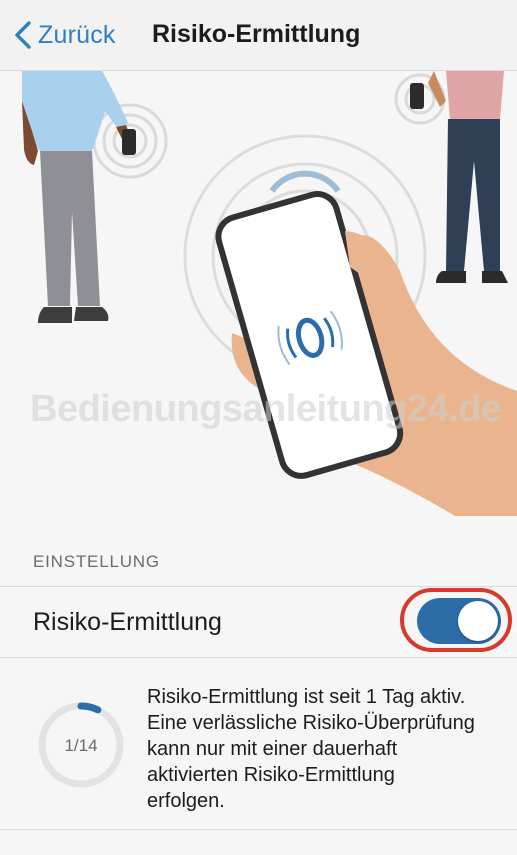 Image resolution: width=517 pixels, height=855 pixels. I want to click on risk-detection-toggle, so click(459, 621).